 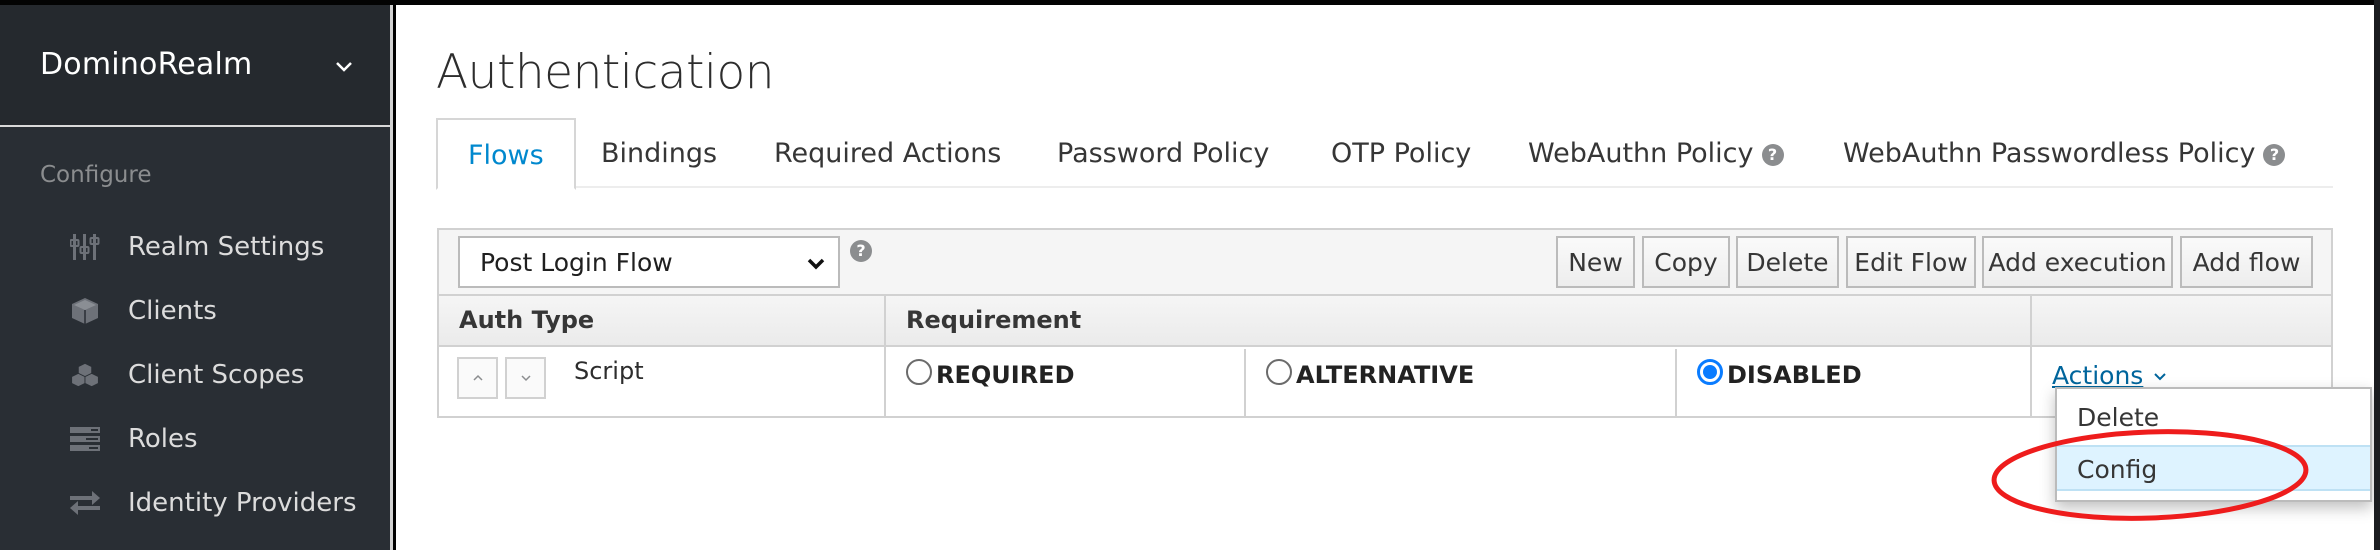 What do you see at coordinates (172, 311) in the screenshot?
I see `sidebar-item-label: Clients` at bounding box center [172, 311].